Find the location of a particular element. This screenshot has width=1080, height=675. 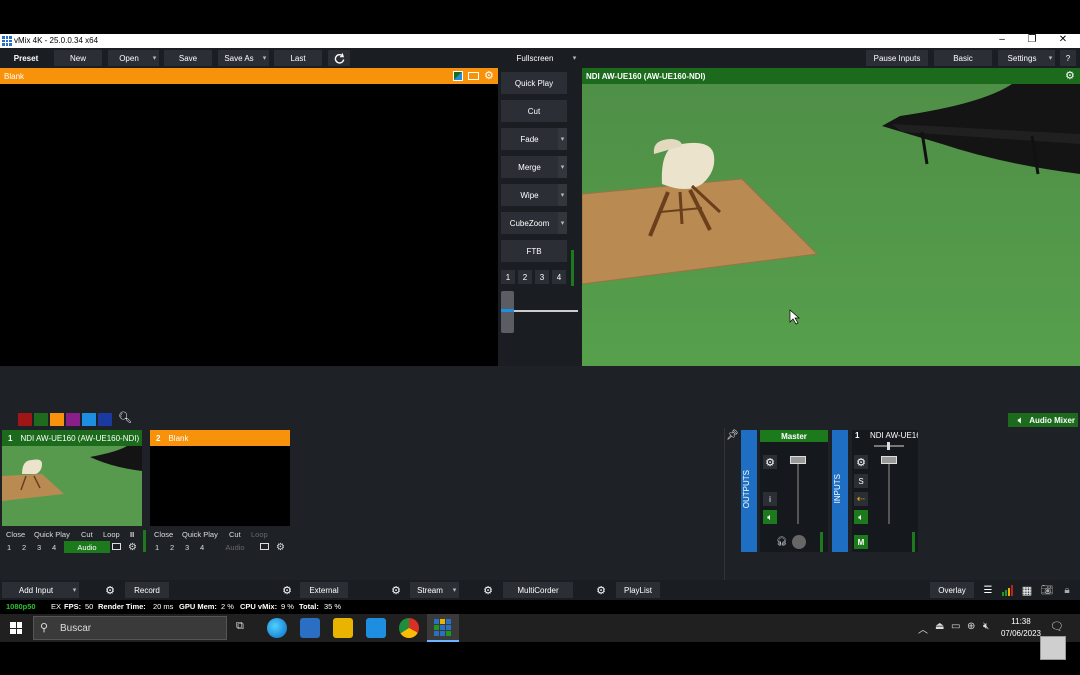

help-button: ? is located at coordinates (1068, 58).